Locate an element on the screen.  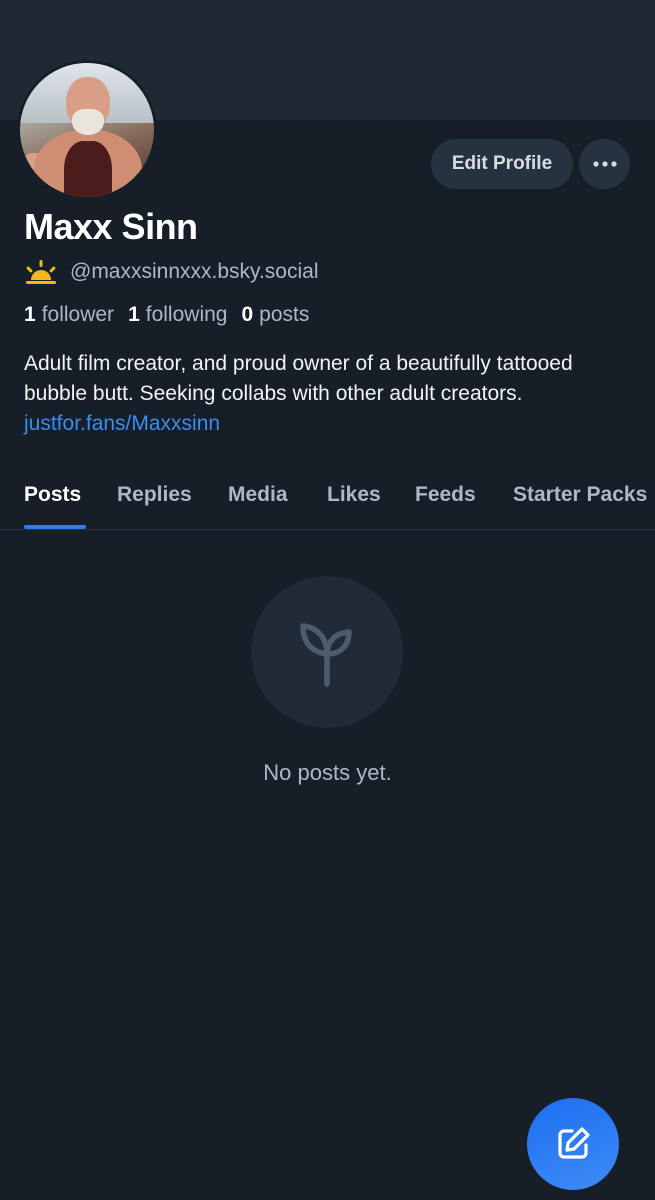
empty-state-message: No posts yet. is located at coordinates (327, 772).